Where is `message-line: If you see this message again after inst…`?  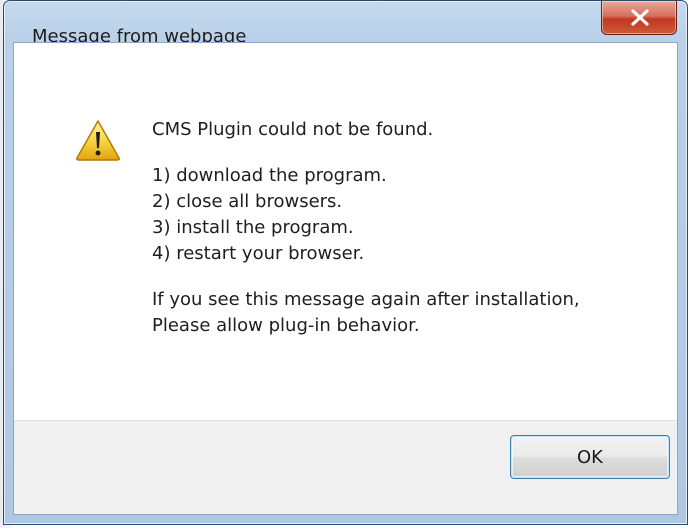
message-line: If you see this message again after inst… is located at coordinates (366, 299).